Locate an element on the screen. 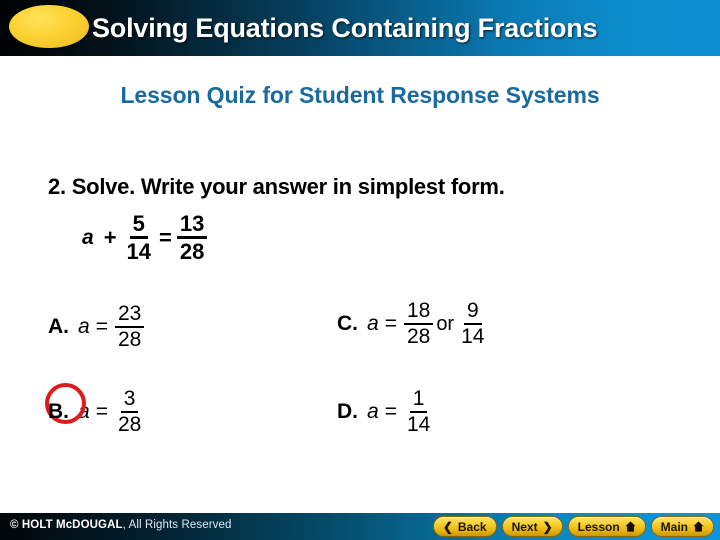 The width and height of the screenshot is (720, 540). next-button: Next ❯ is located at coordinates (532, 526).